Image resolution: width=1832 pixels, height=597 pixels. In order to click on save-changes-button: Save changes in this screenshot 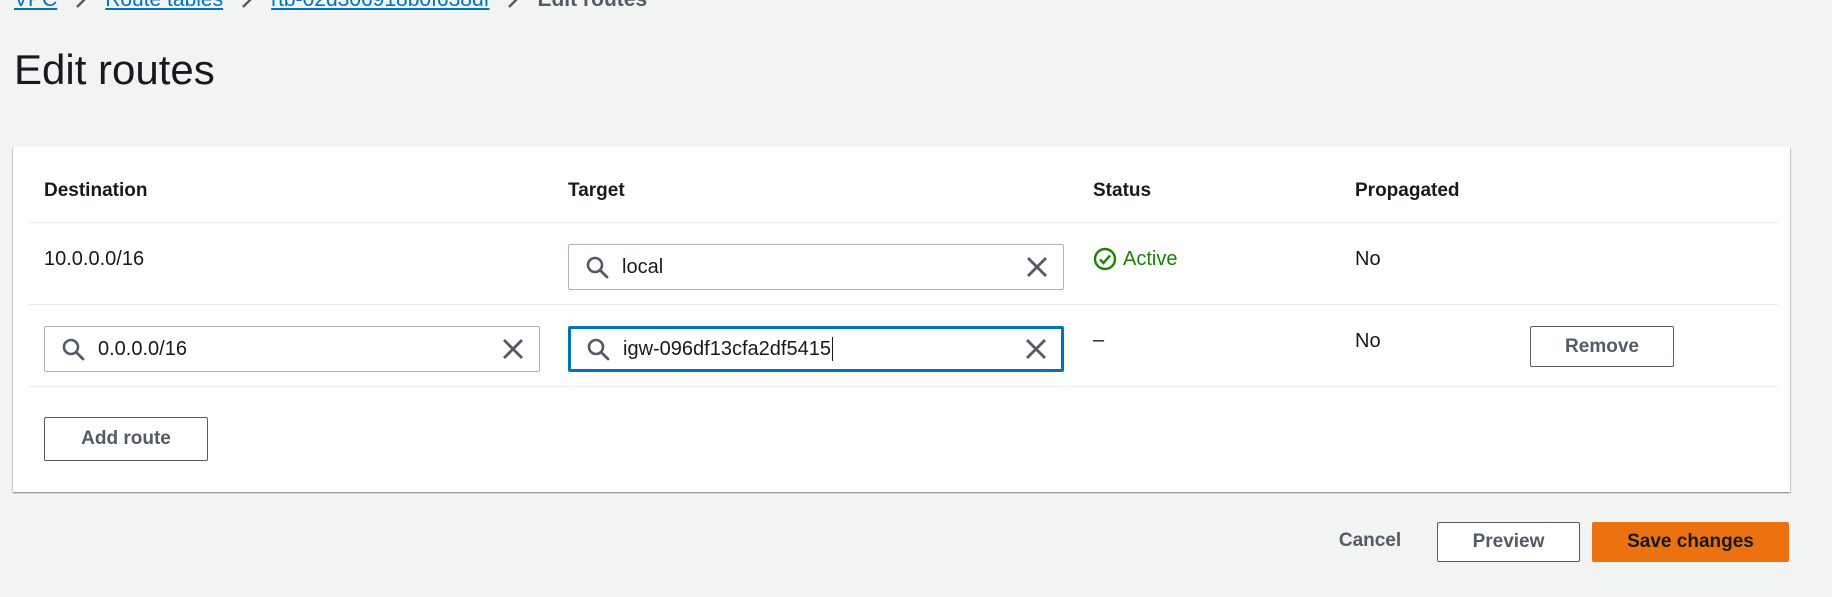, I will do `click(1690, 542)`.